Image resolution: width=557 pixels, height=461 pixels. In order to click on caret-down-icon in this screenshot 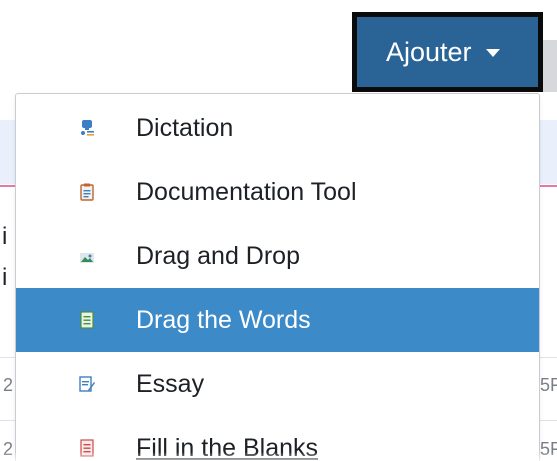, I will do `click(492, 53)`.